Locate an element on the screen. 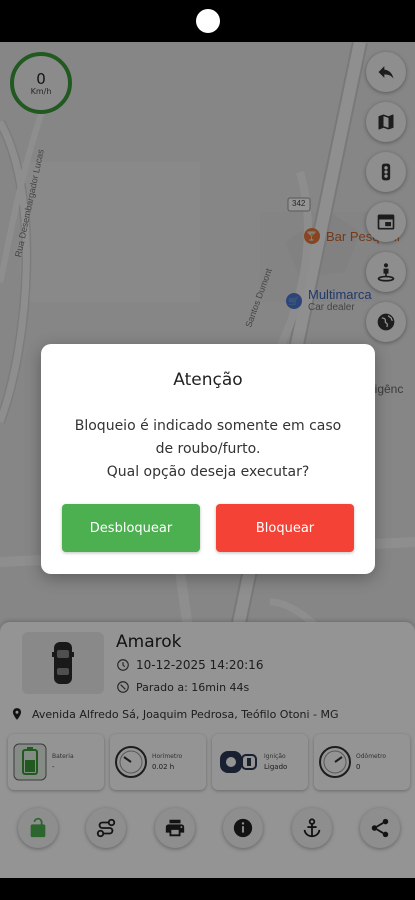  dialog-message-line-2: de roubo/furto. is located at coordinates (208, 449).